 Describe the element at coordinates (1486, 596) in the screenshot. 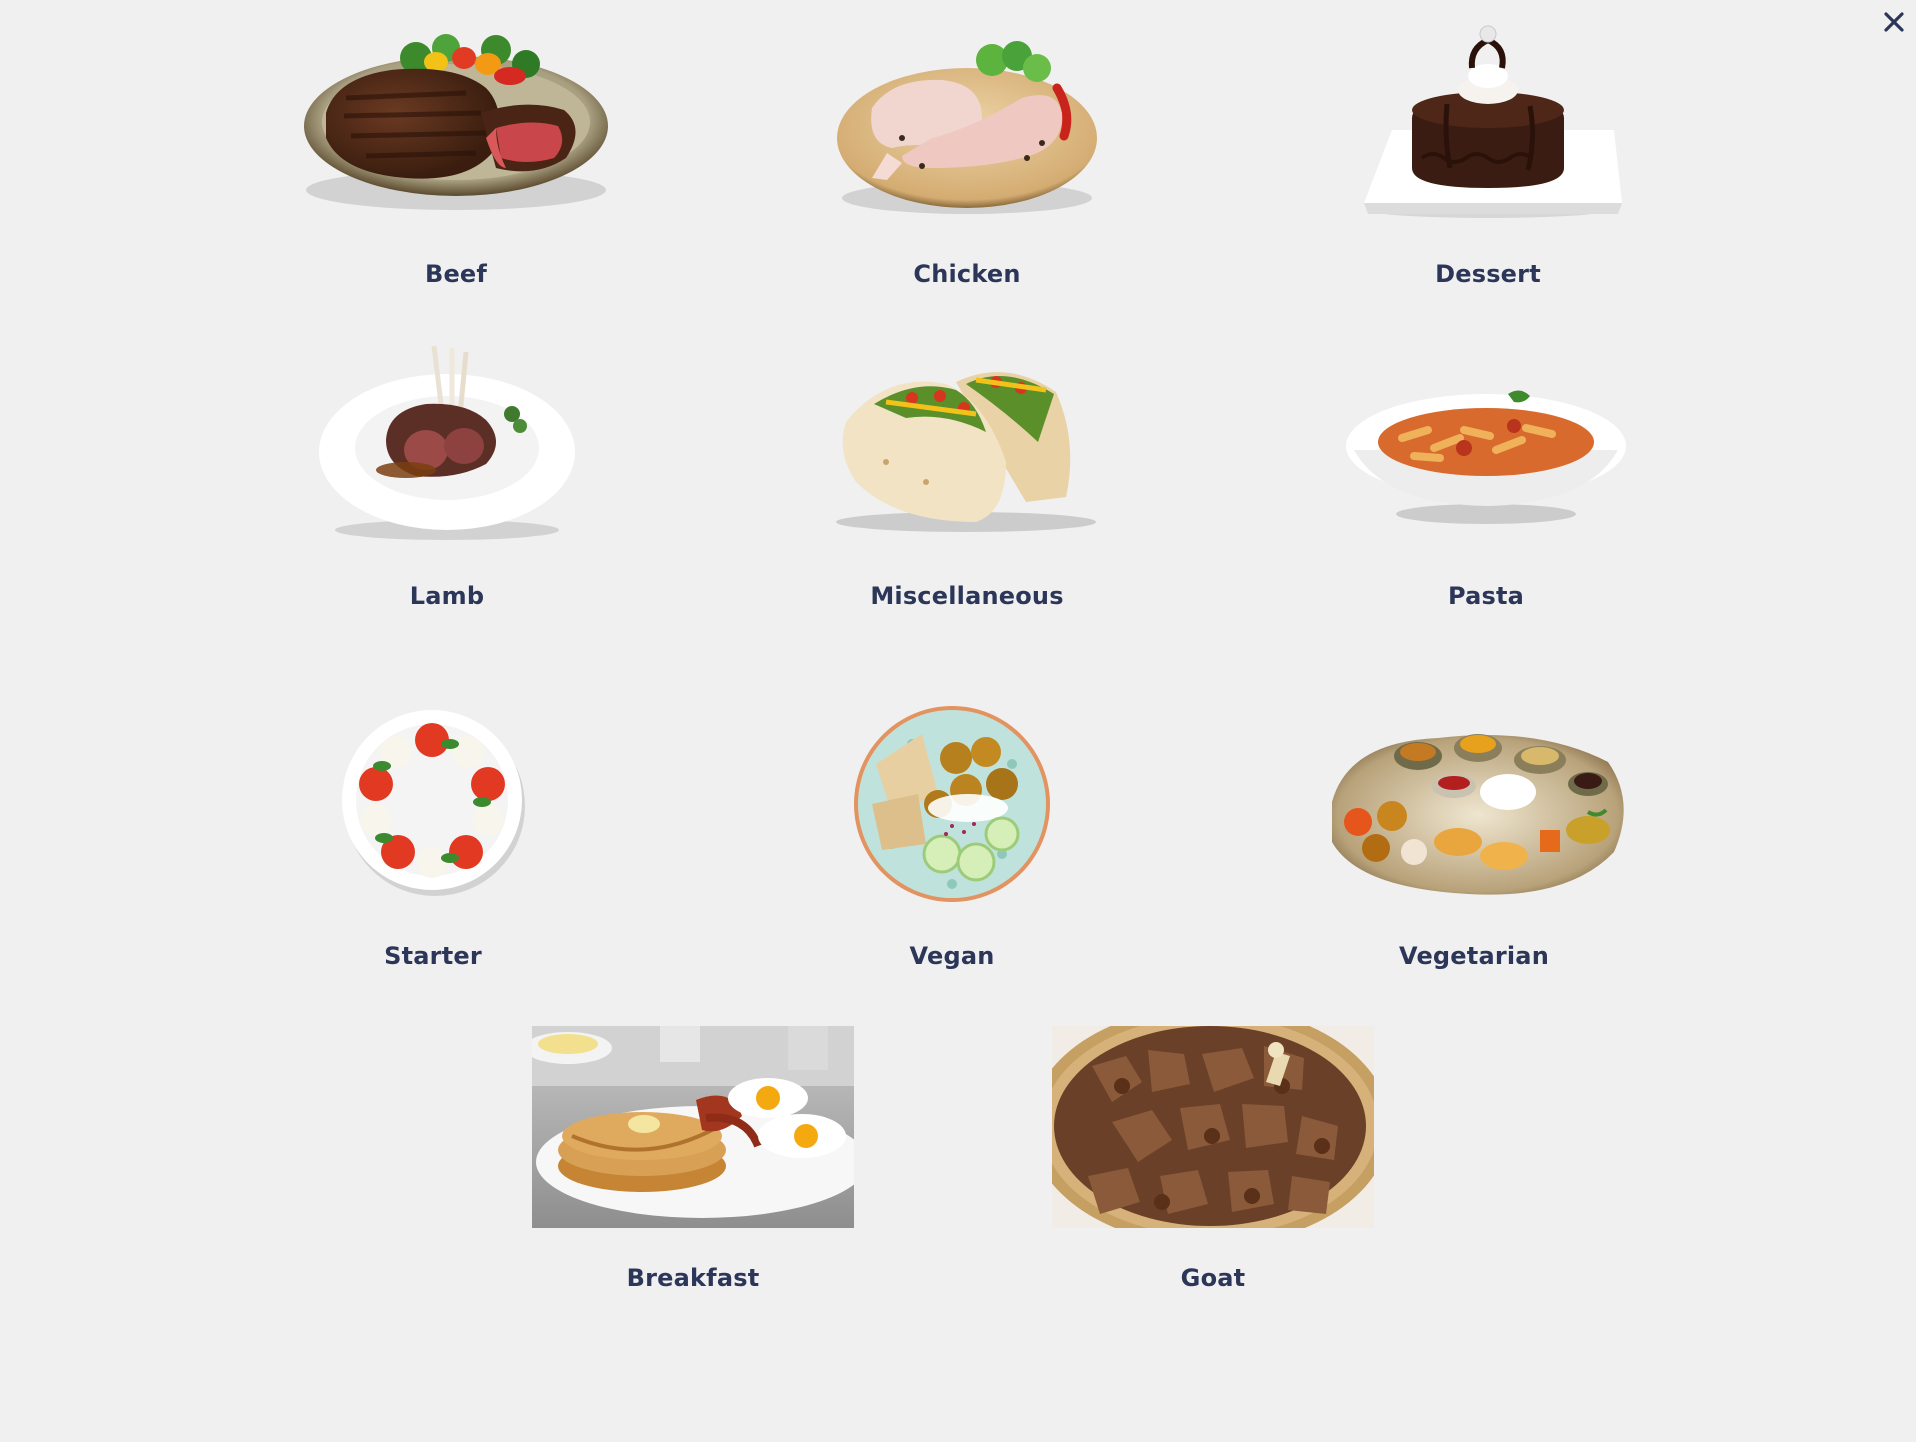

I see `category-label-pasta: Pasta` at that location.